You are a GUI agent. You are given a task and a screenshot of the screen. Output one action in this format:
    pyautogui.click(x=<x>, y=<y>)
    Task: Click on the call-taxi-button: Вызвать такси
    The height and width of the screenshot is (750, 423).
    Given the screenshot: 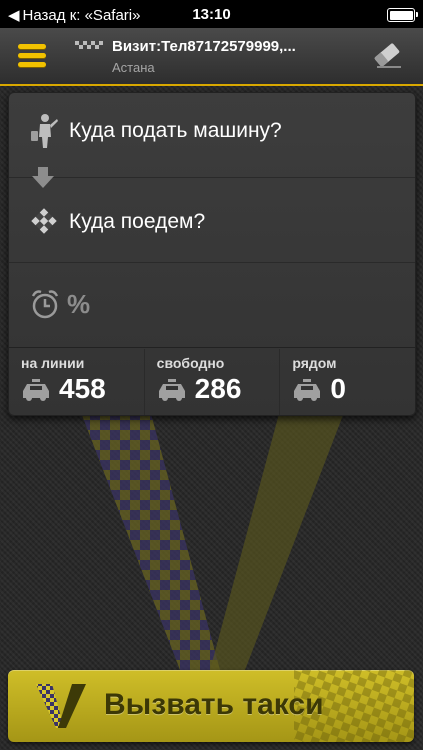 What is the action you would take?
    pyautogui.click(x=211, y=706)
    